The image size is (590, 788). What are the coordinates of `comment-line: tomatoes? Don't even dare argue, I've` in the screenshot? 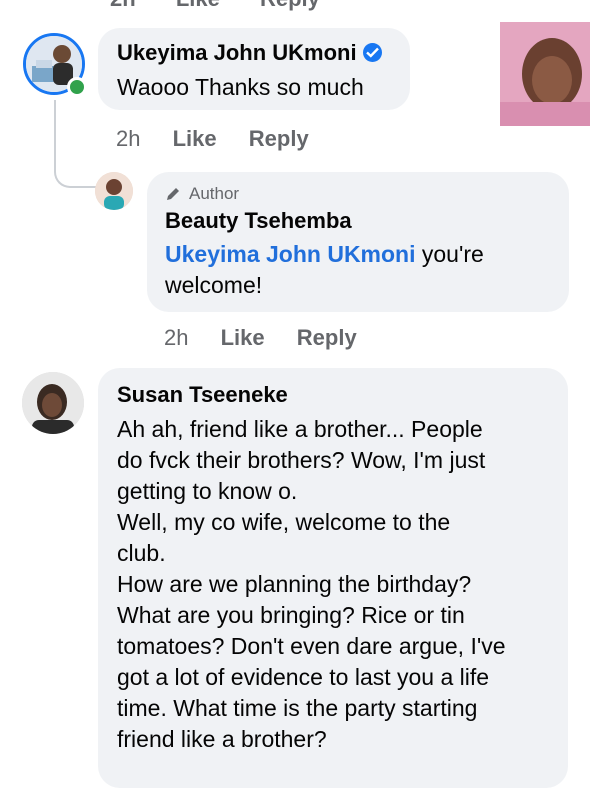 It's located at (311, 646).